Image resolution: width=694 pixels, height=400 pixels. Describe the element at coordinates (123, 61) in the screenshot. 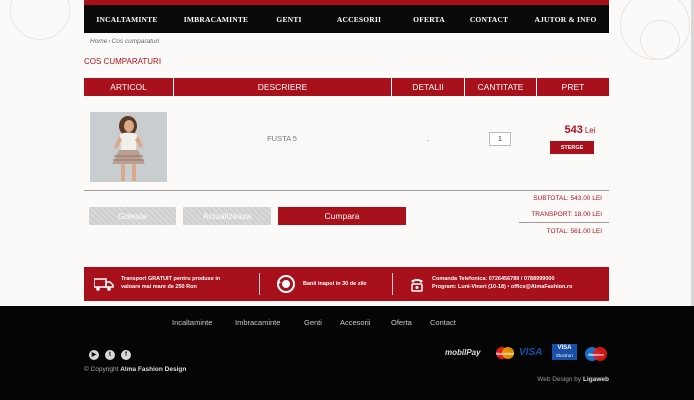

I see `page-title: COS CUMPARATURI` at that location.